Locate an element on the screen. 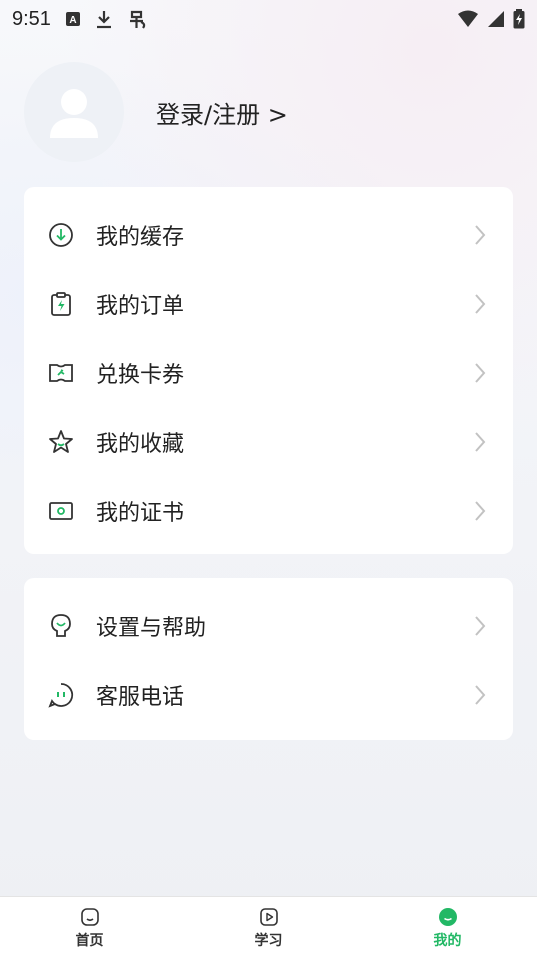  bulb-icon is located at coordinates (61, 626).